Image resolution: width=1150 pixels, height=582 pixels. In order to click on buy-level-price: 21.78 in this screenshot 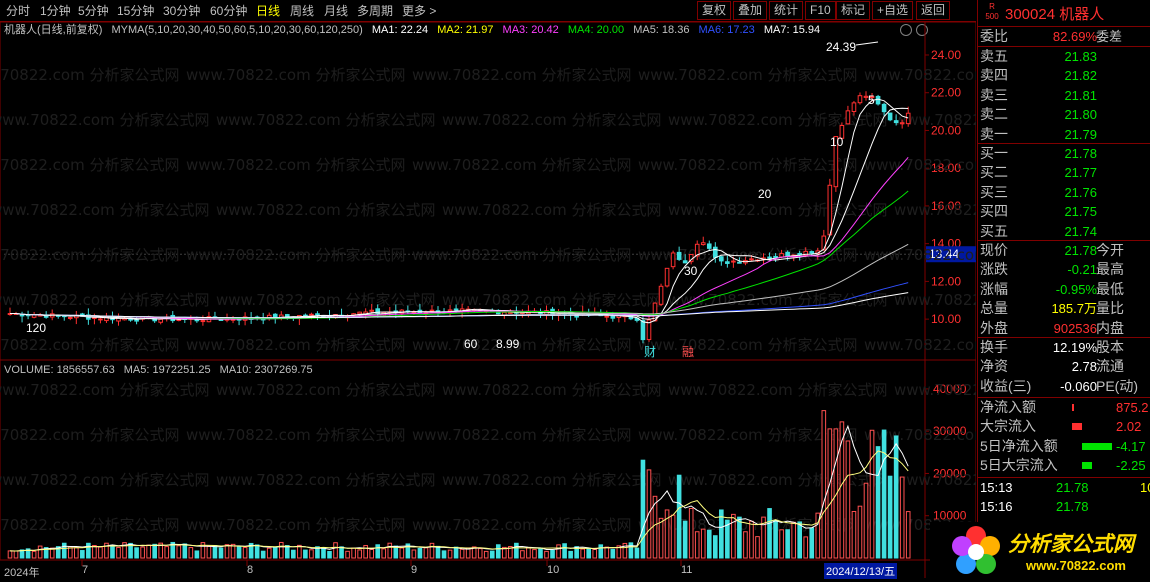, I will do `click(1080, 153)`.